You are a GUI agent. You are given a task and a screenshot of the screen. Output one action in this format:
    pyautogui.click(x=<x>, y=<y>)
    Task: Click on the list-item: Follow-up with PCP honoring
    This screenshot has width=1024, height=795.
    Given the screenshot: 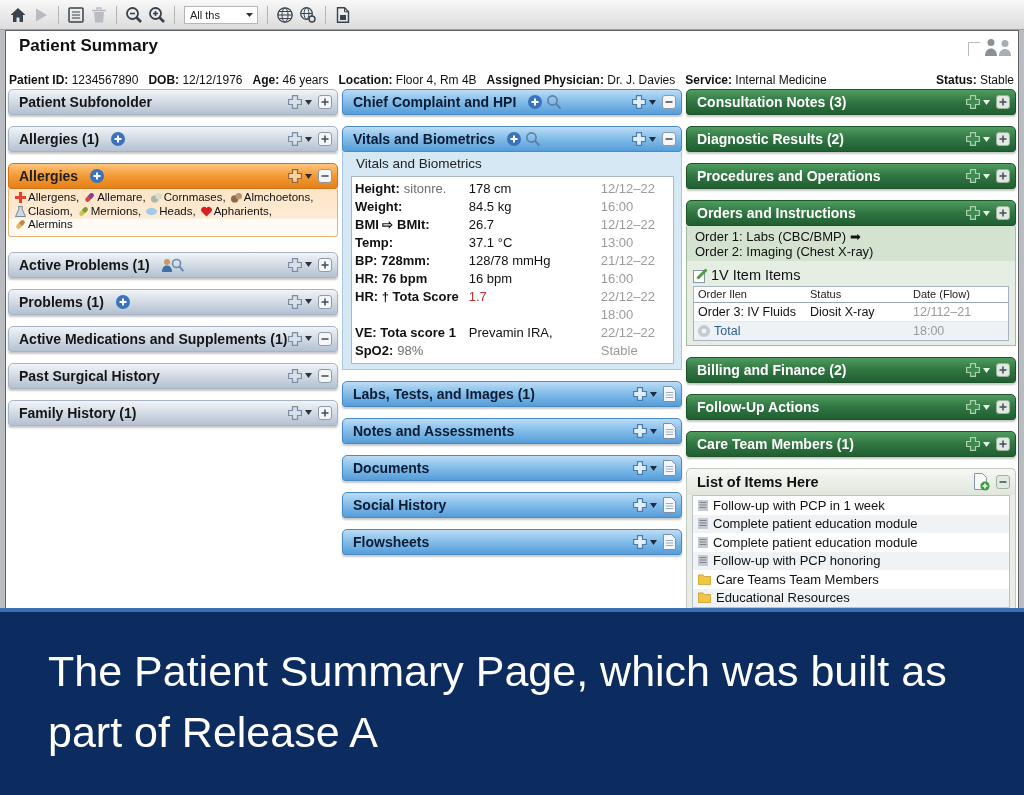 What is the action you would take?
    pyautogui.click(x=851, y=560)
    